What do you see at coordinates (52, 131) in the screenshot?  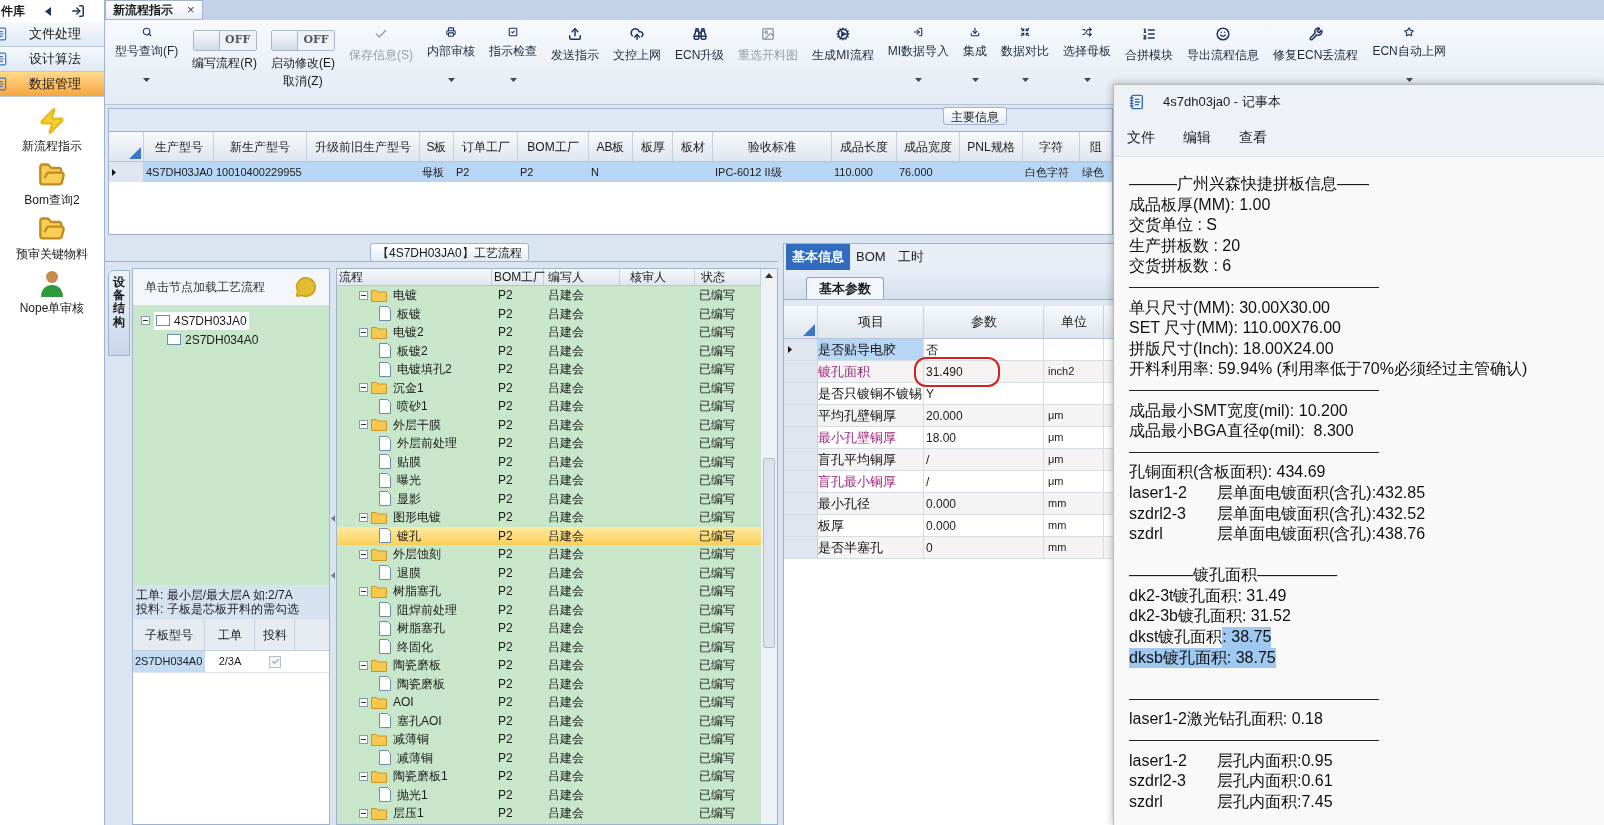 I see `launcher-item: 新流程指示` at bounding box center [52, 131].